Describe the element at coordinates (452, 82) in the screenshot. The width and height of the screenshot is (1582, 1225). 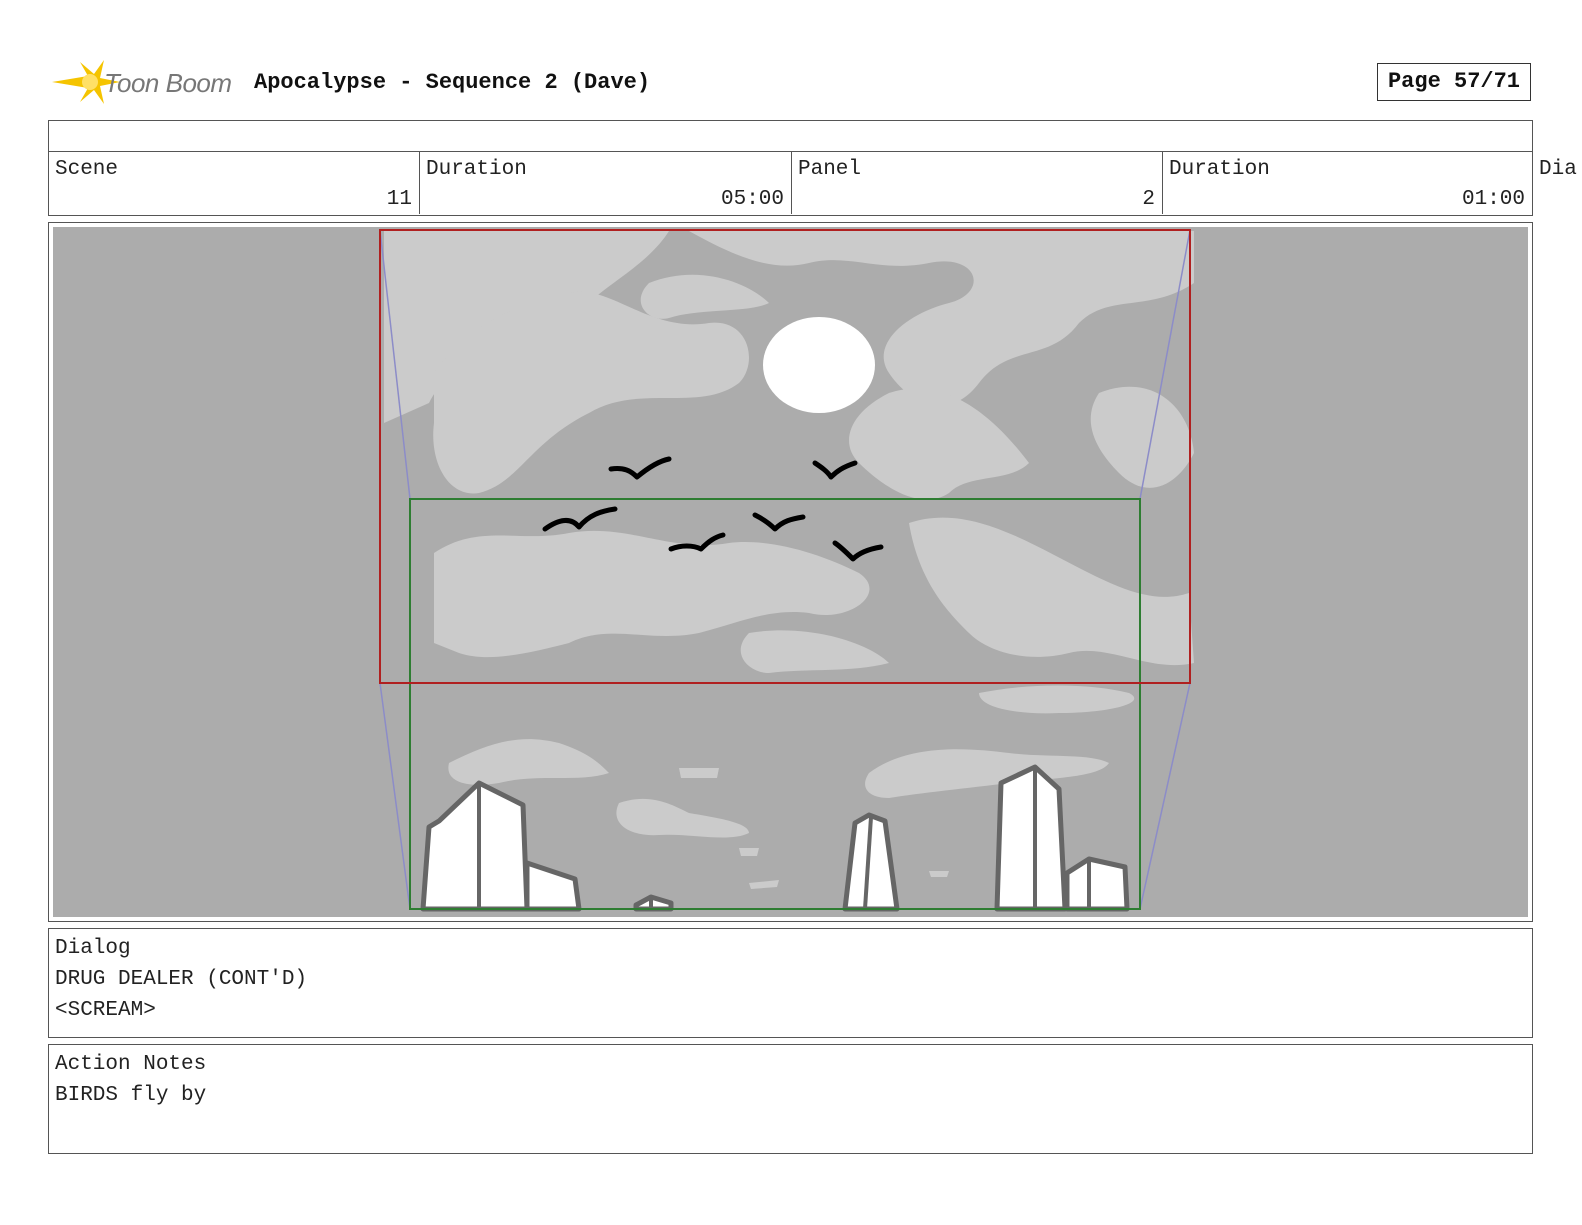
I see `document-title: Apocalypse - Sequence 2 (Dave)` at that location.